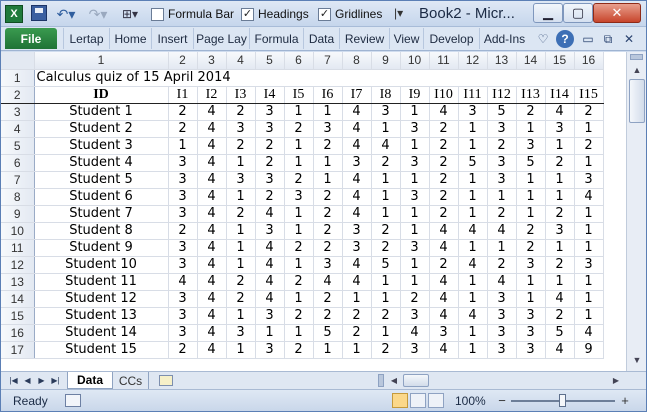  I want to click on select-all-corner, so click(18, 61).